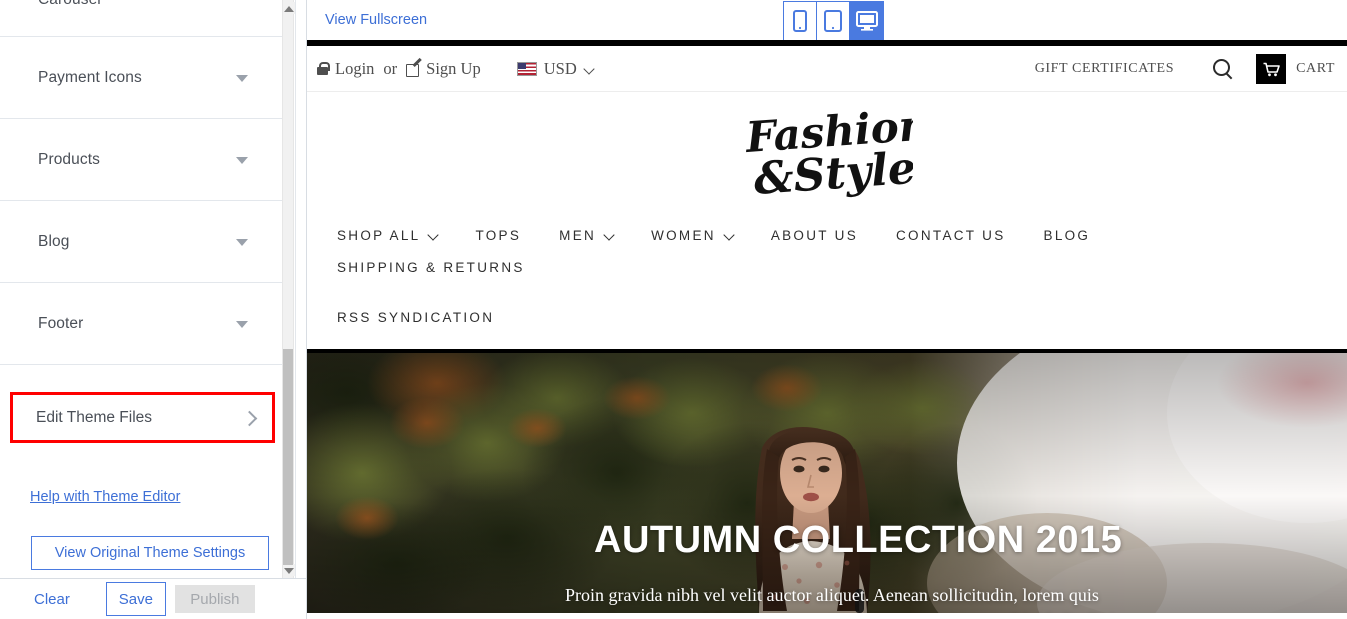  Describe the element at coordinates (289, 8) in the screenshot. I see `scroll-up-arrow-icon` at that location.